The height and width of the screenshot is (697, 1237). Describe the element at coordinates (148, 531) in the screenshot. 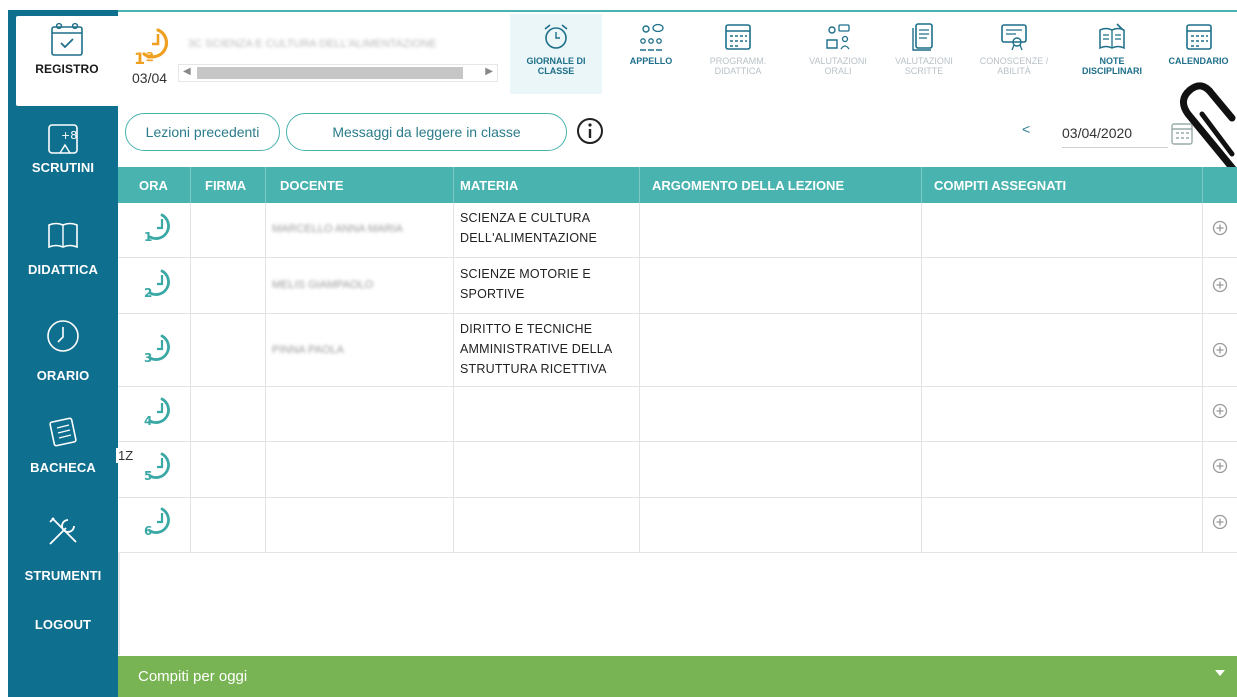

I see `svg-text: 6` at that location.